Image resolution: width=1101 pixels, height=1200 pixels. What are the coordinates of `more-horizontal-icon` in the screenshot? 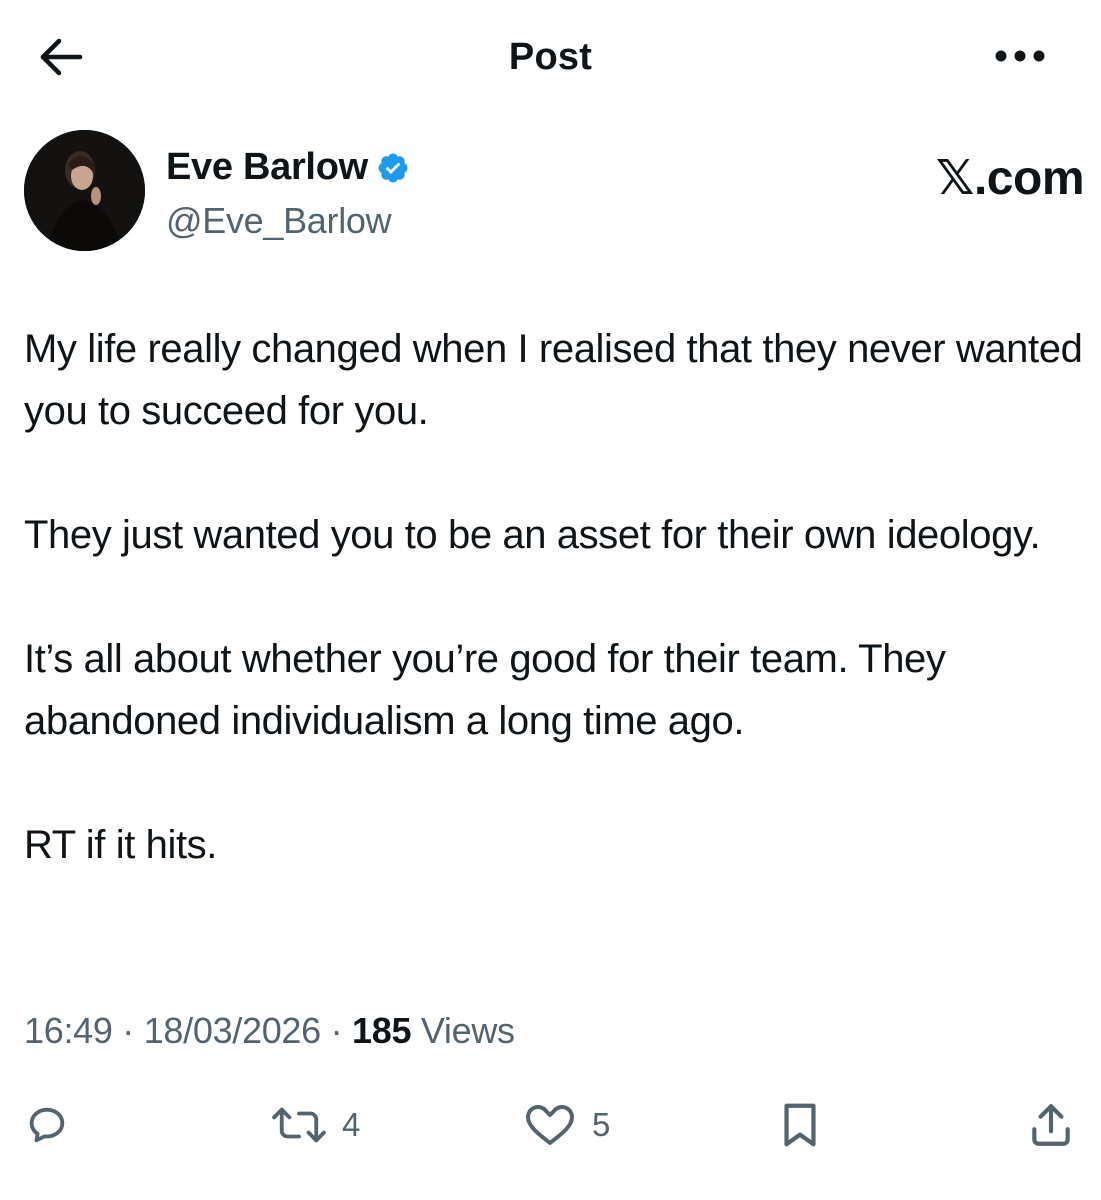 It's located at (1020, 56).